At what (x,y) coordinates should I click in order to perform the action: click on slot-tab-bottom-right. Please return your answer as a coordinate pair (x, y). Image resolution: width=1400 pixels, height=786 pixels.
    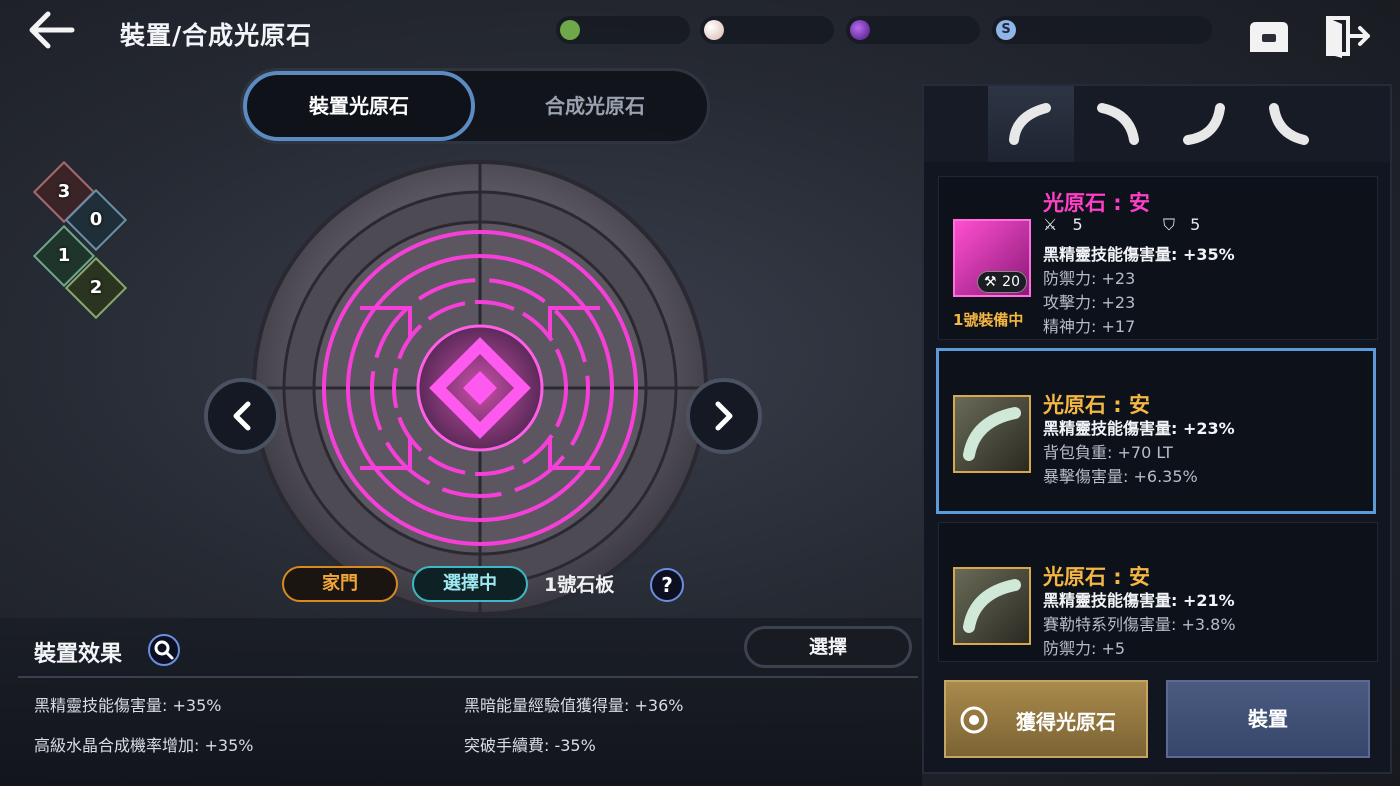
    Looking at the image, I should click on (1203, 124).